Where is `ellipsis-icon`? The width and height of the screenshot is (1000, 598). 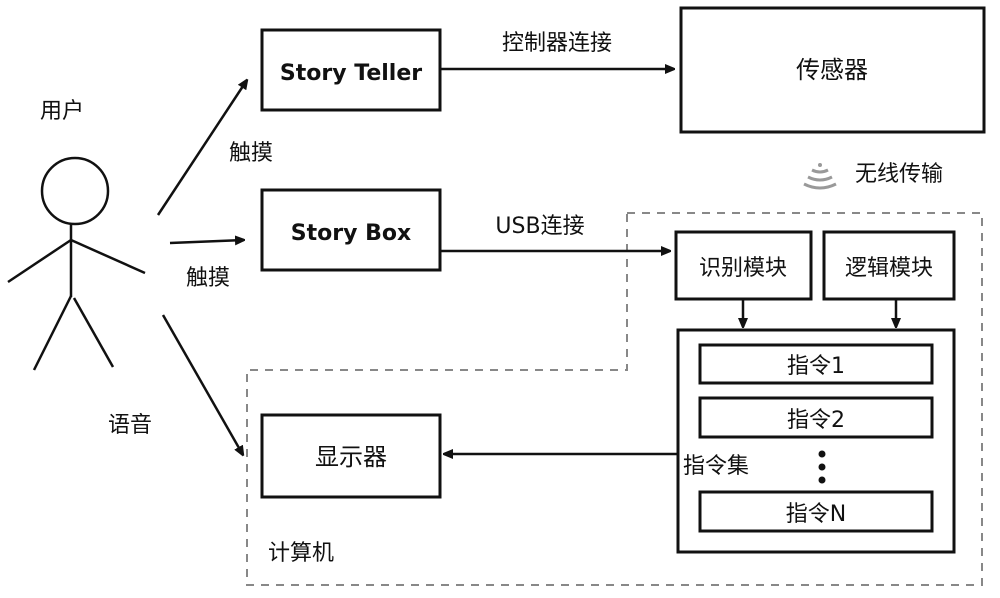
ellipsis-icon is located at coordinates (822, 467).